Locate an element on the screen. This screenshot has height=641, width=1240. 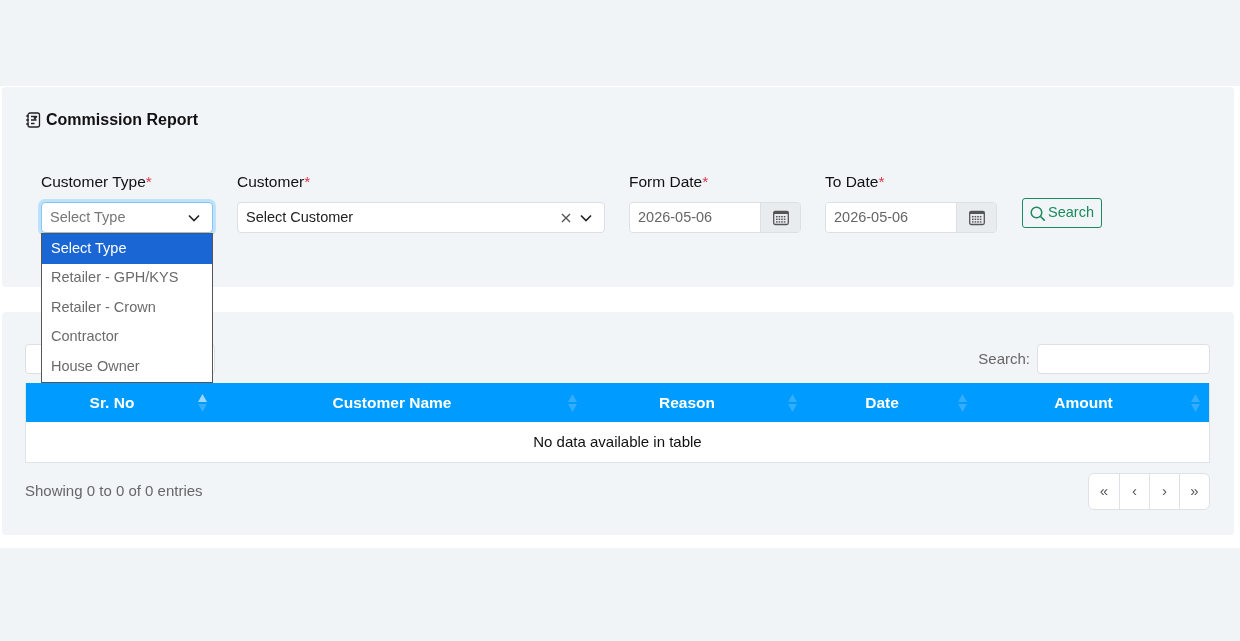
column-header: Sr. No is located at coordinates (121, 402).